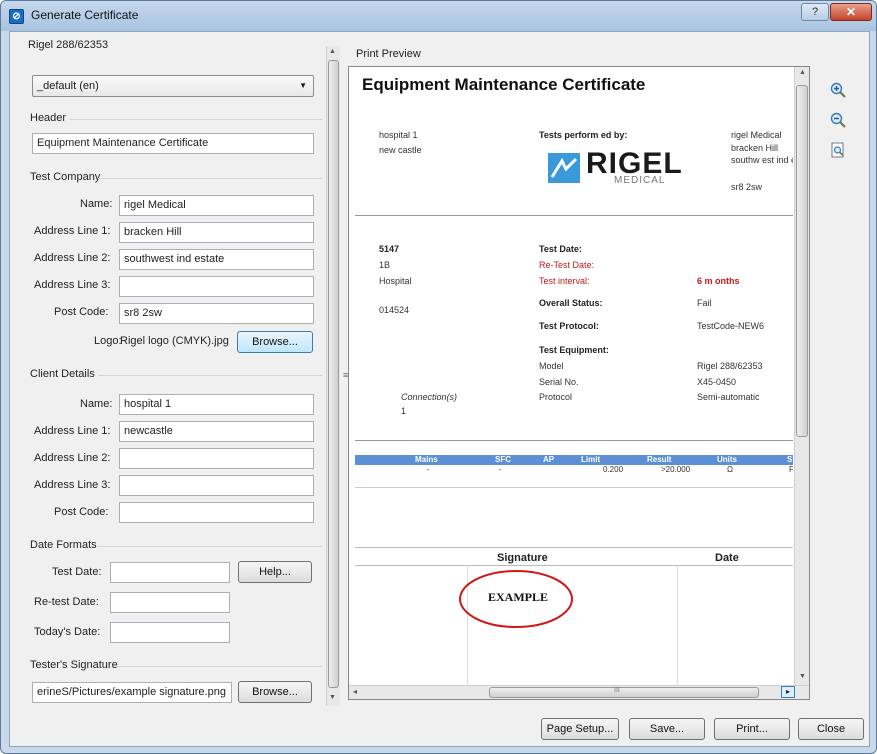 The width and height of the screenshot is (877, 754). What do you see at coordinates (170, 572) in the screenshot?
I see `test-date-input` at bounding box center [170, 572].